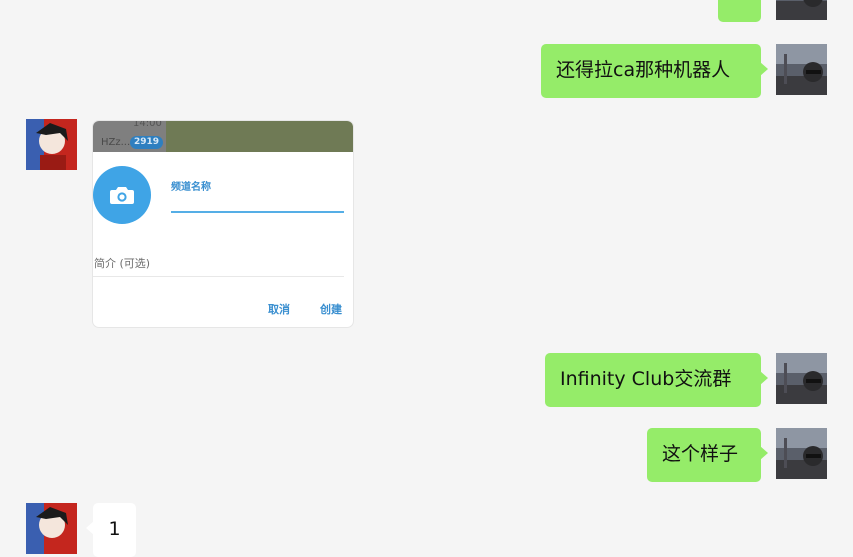  What do you see at coordinates (279, 309) in the screenshot?
I see `screenshot-cancel-button: 取消` at bounding box center [279, 309].